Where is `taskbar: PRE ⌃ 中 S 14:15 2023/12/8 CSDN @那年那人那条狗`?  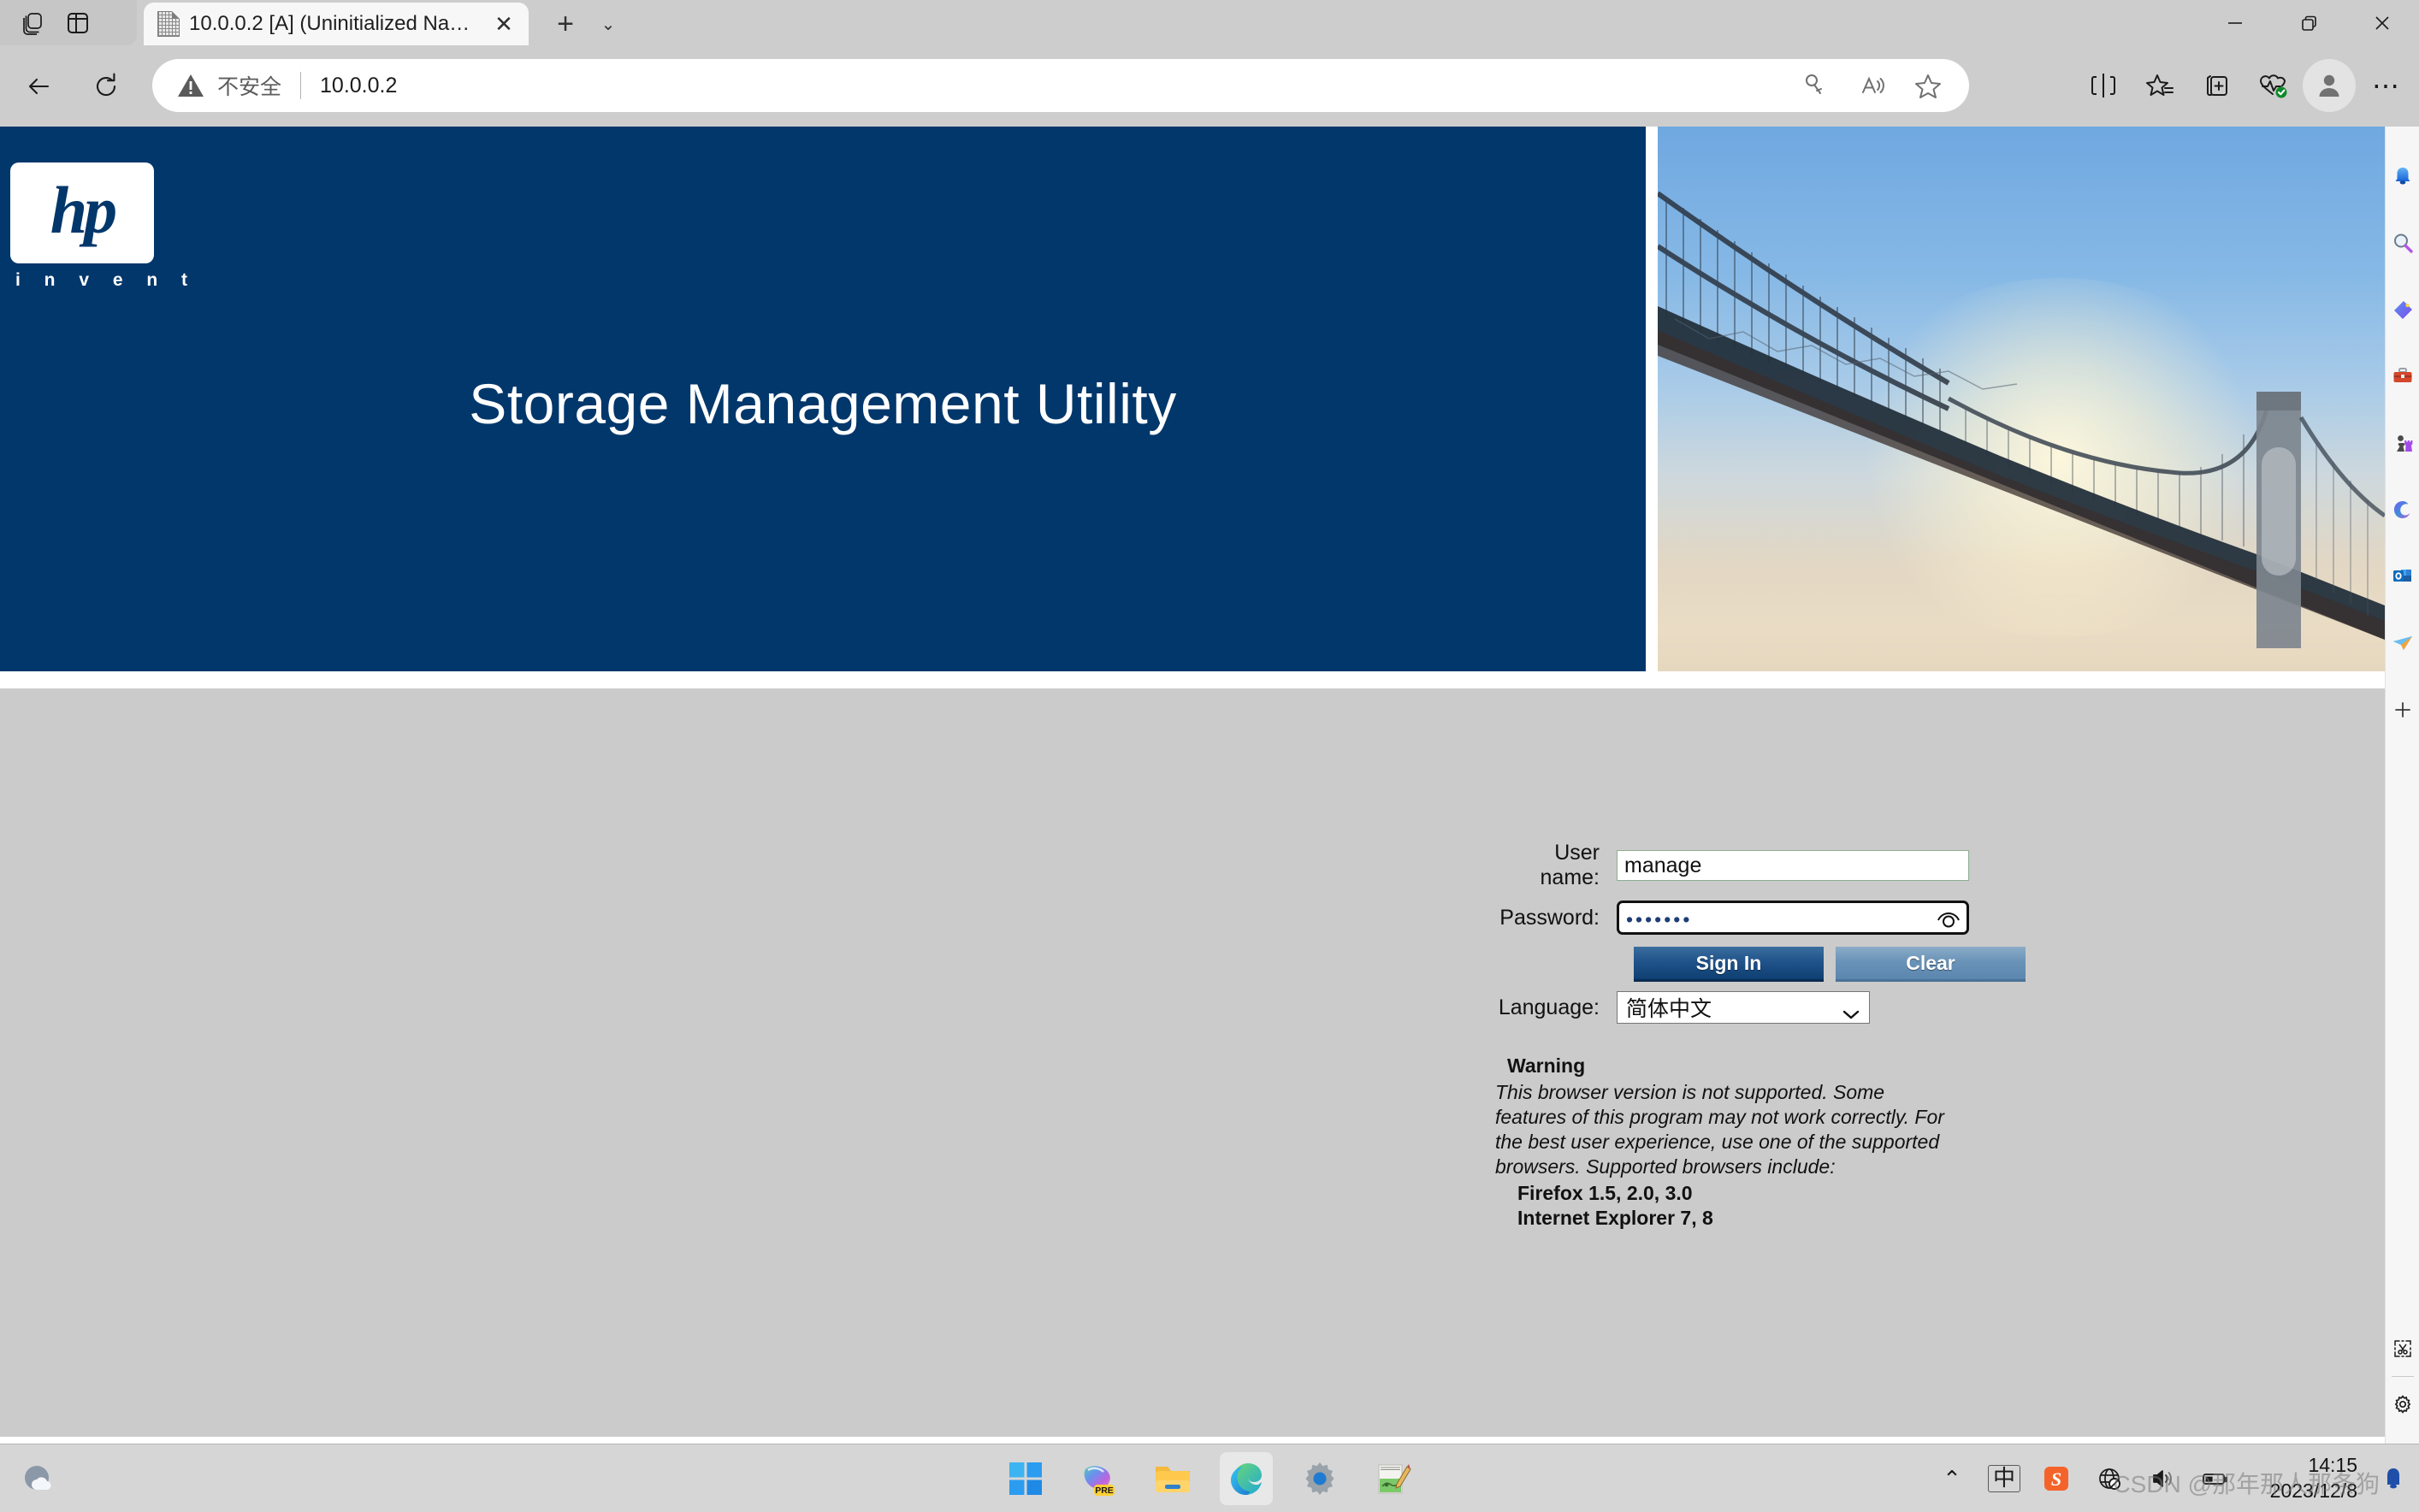
taskbar: PRE ⌃ 中 S 14:15 2023/12/8 CSDN @那年那人那条狗 is located at coordinates (1209, 1478).